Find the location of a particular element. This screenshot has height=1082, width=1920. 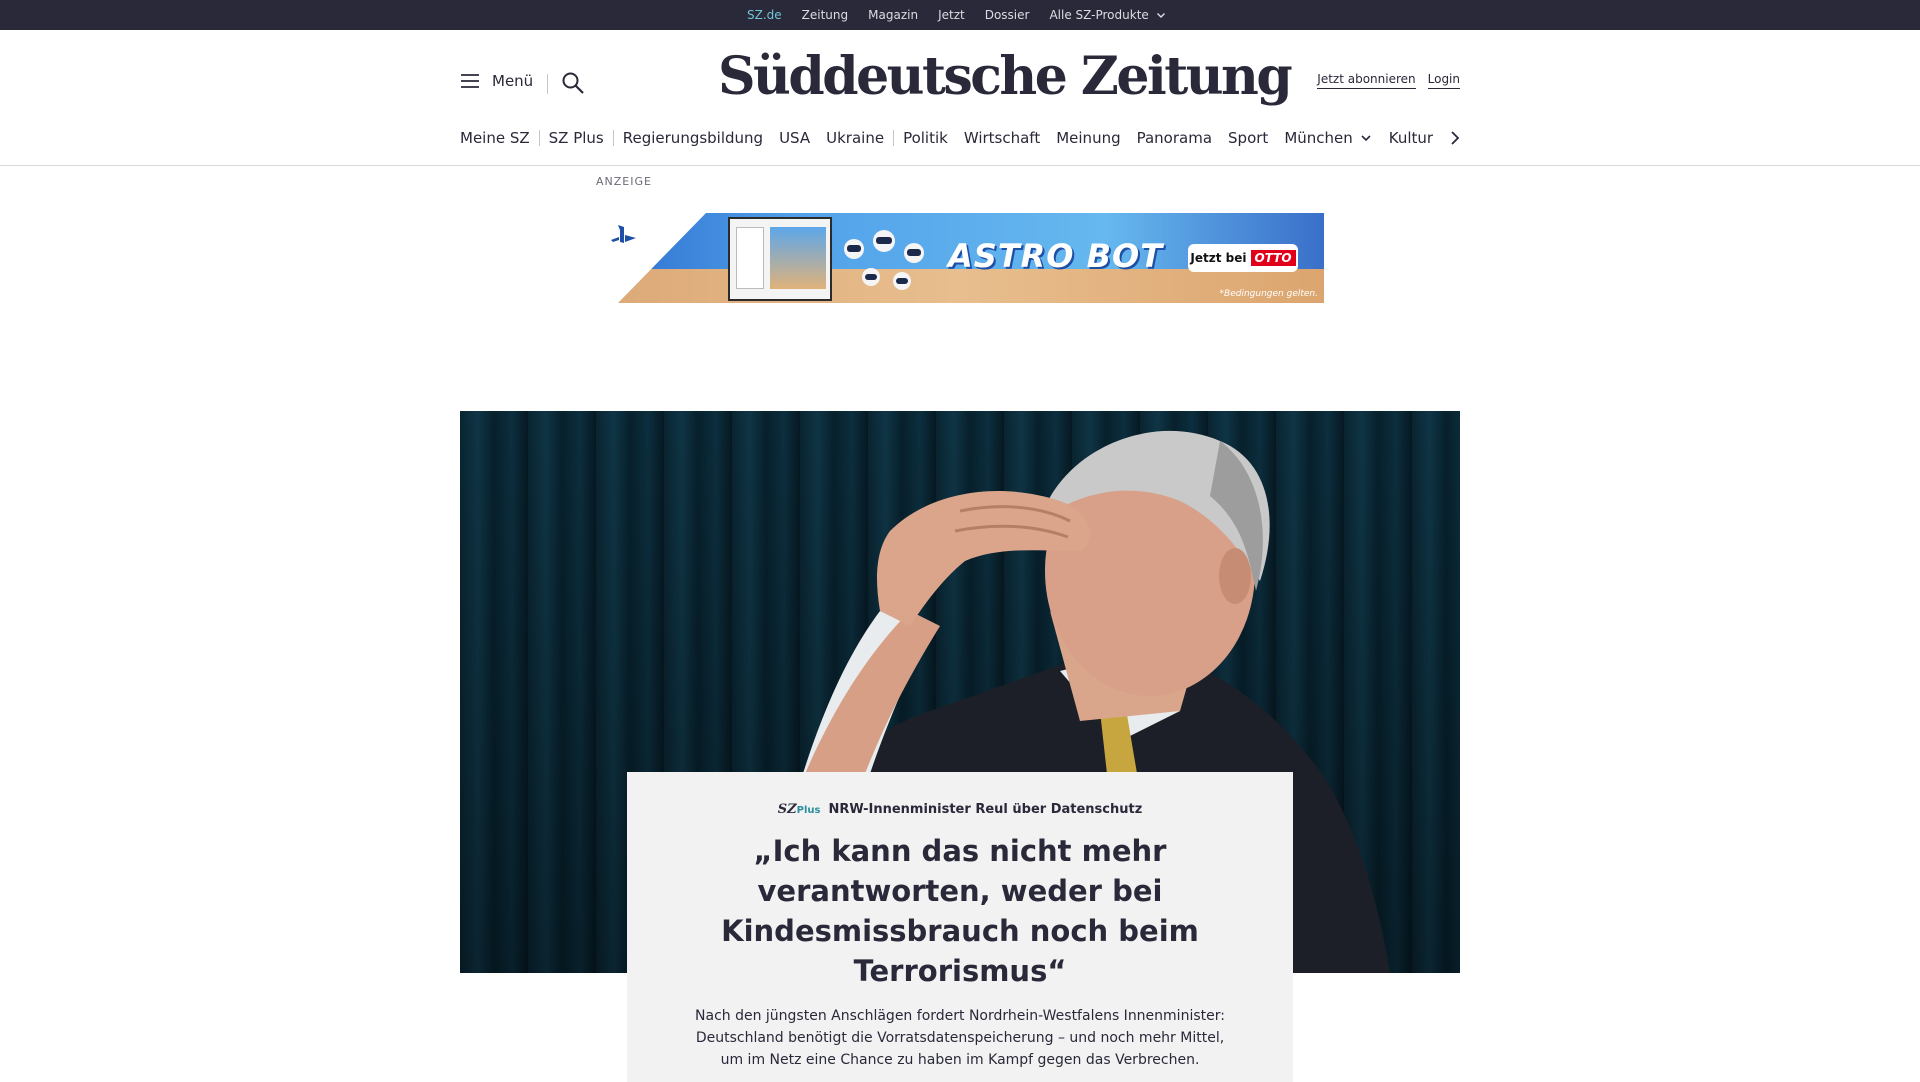

nav-item-meine-sz: Meine SZ is located at coordinates (495, 138).